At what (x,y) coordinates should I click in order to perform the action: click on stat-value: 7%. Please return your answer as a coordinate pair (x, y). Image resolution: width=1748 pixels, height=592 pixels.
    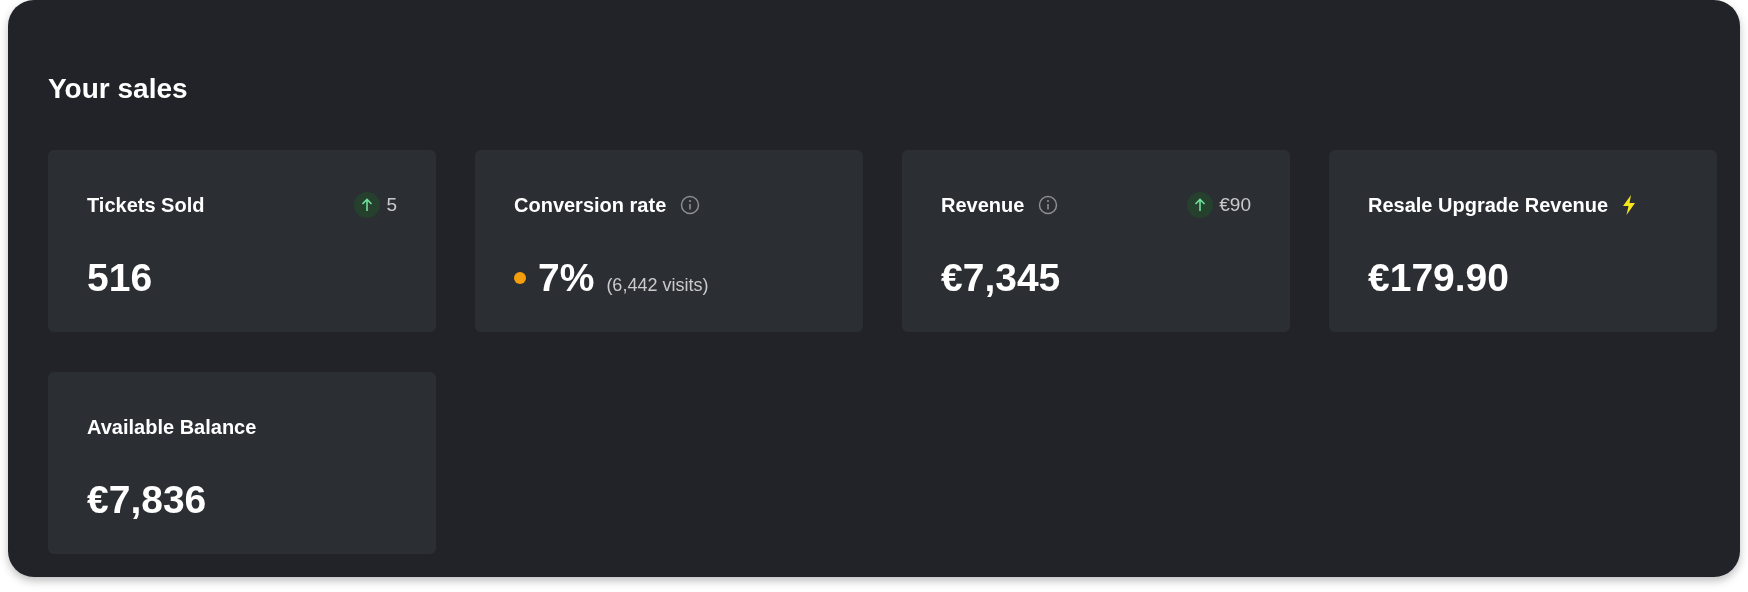
    Looking at the image, I should click on (566, 278).